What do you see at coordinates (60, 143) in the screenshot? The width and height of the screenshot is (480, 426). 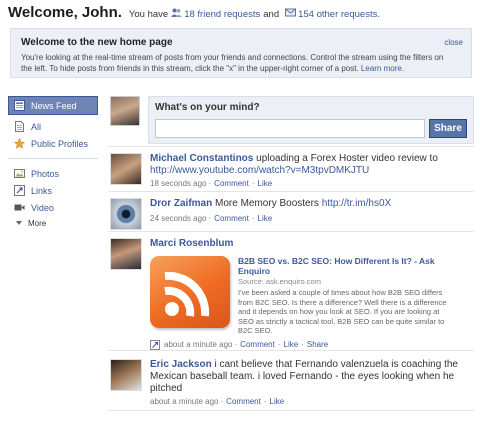 I see `sidebar-item-label: Public Profiles` at bounding box center [60, 143].